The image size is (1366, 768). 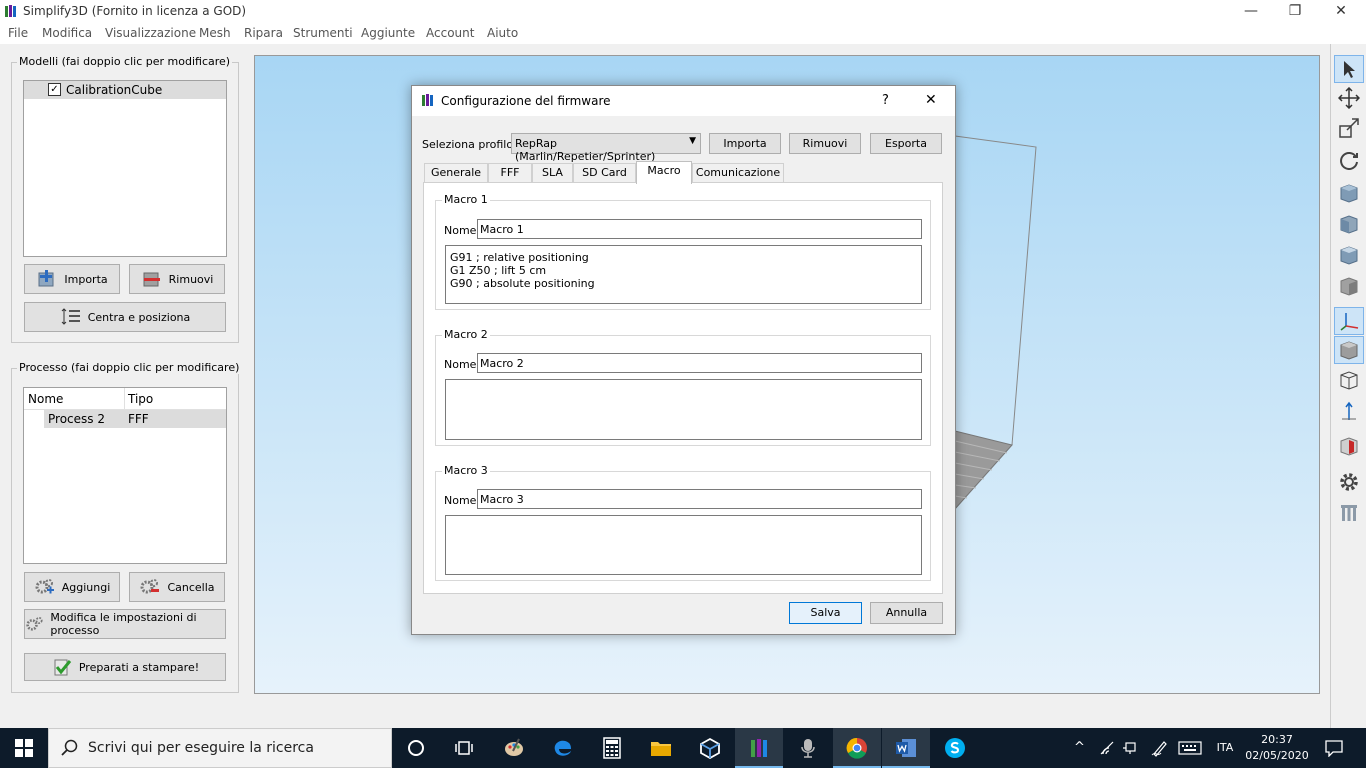 What do you see at coordinates (456, 173) in the screenshot?
I see `tab-generale: Generale` at bounding box center [456, 173].